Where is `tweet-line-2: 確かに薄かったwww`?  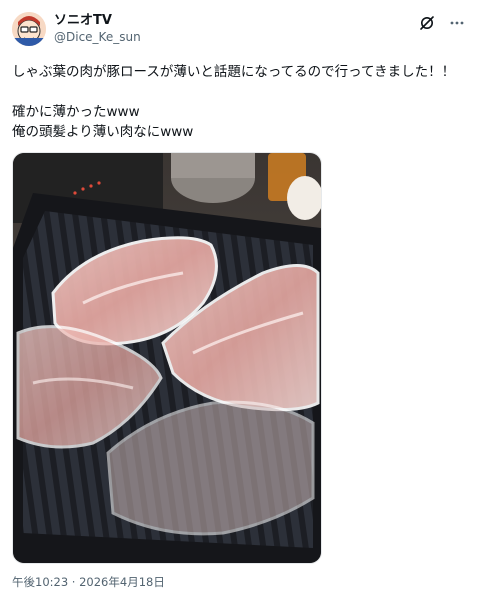
tweet-line-2: 確かに薄かったwww is located at coordinates (76, 112).